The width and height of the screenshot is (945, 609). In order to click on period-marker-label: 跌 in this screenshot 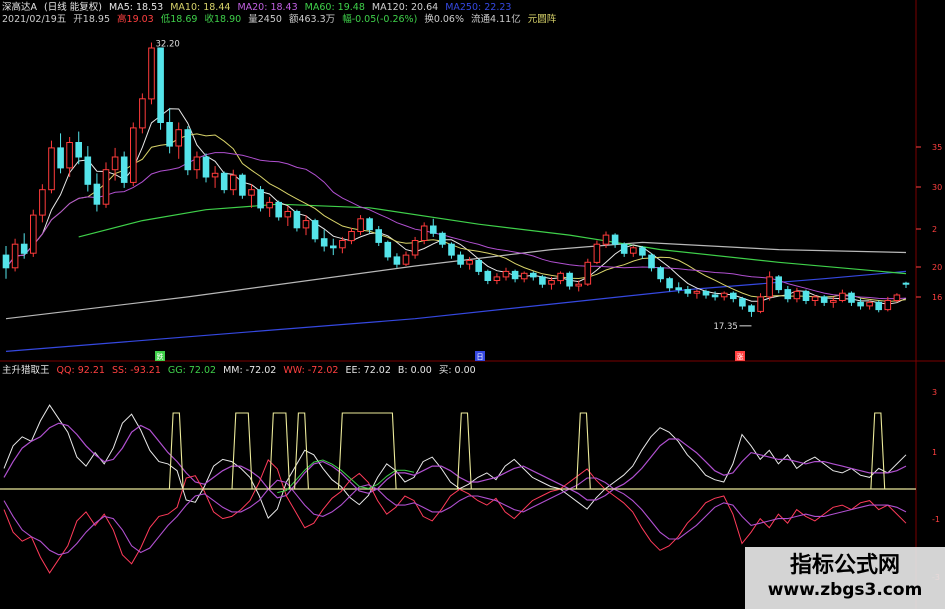, I will do `click(160, 356)`.